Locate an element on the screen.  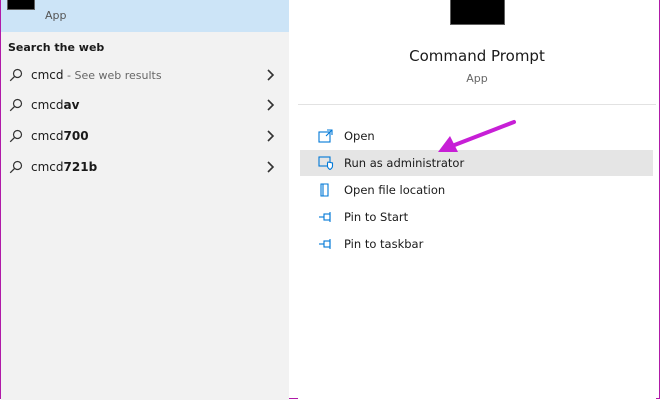
web-result-label: cmcdav is located at coordinates (55, 105).